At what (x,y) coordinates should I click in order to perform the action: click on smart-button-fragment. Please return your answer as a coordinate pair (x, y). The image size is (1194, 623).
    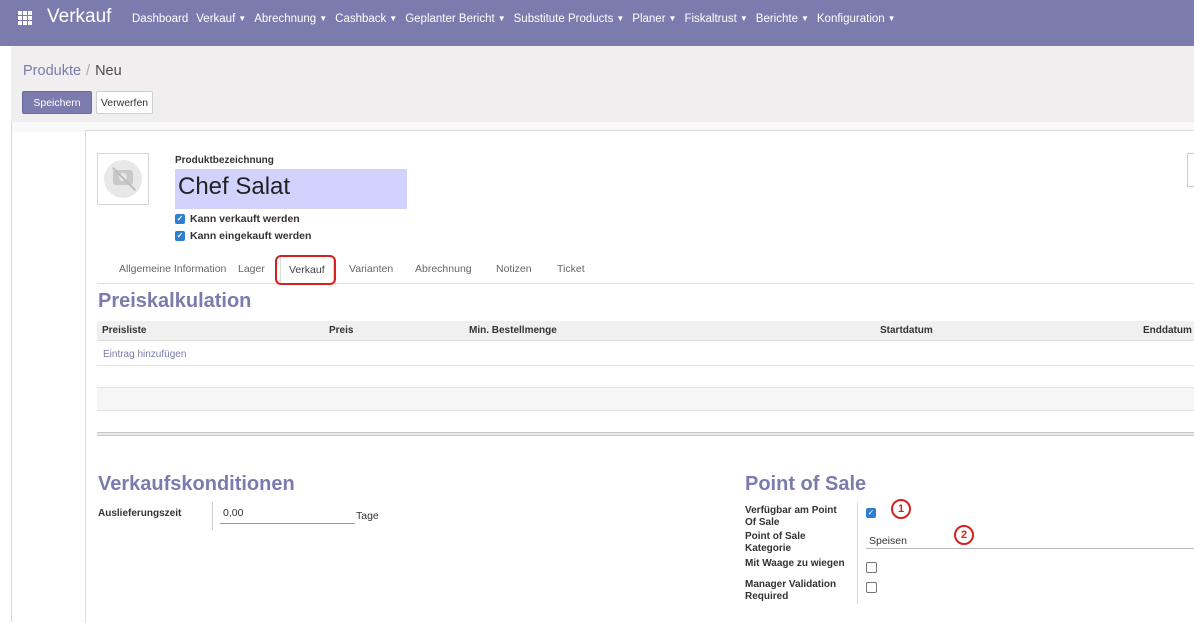
    Looking at the image, I should click on (1190, 170).